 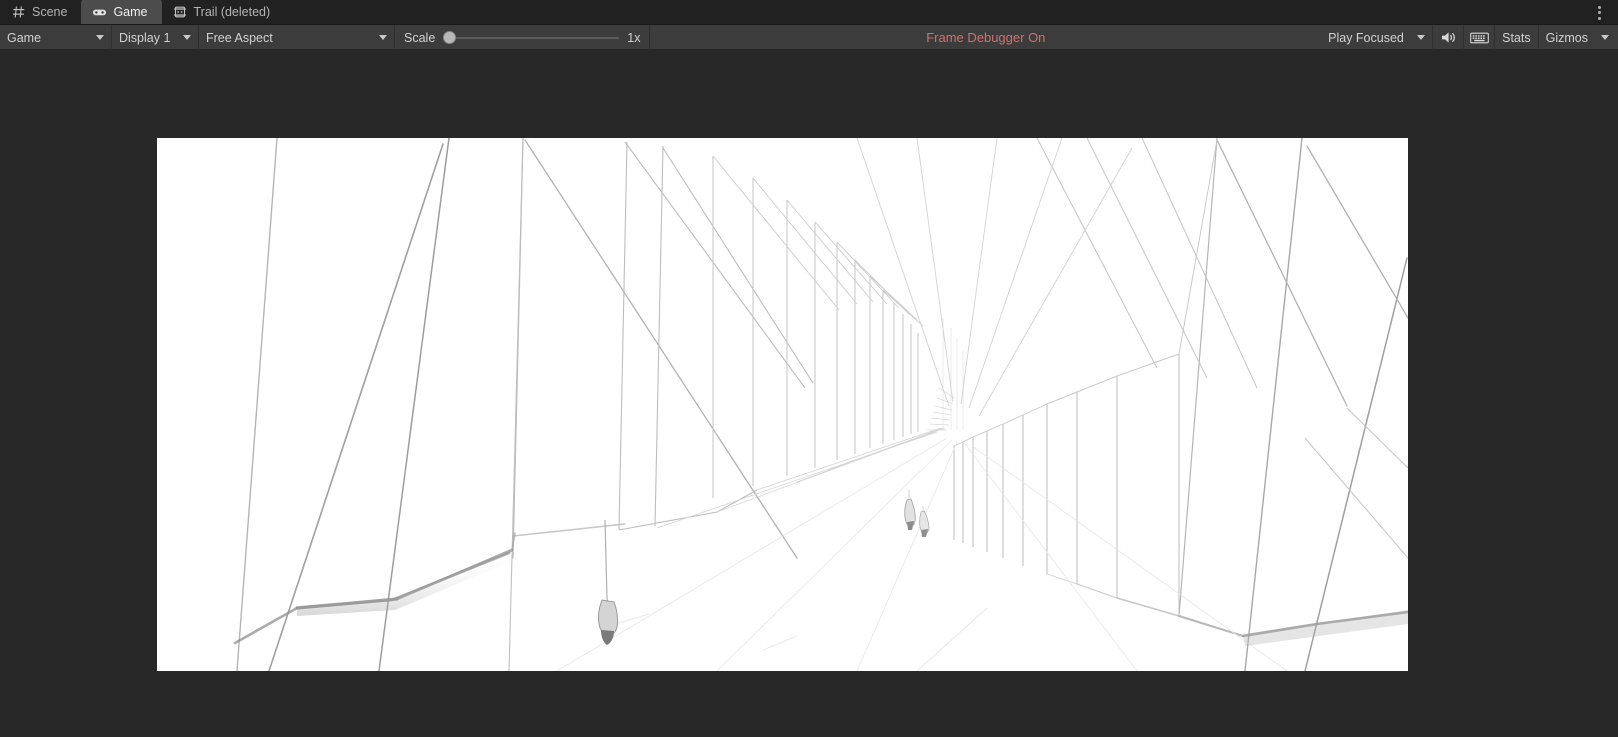 What do you see at coordinates (130, 11) in the screenshot?
I see `tab-game-label: Game` at bounding box center [130, 11].